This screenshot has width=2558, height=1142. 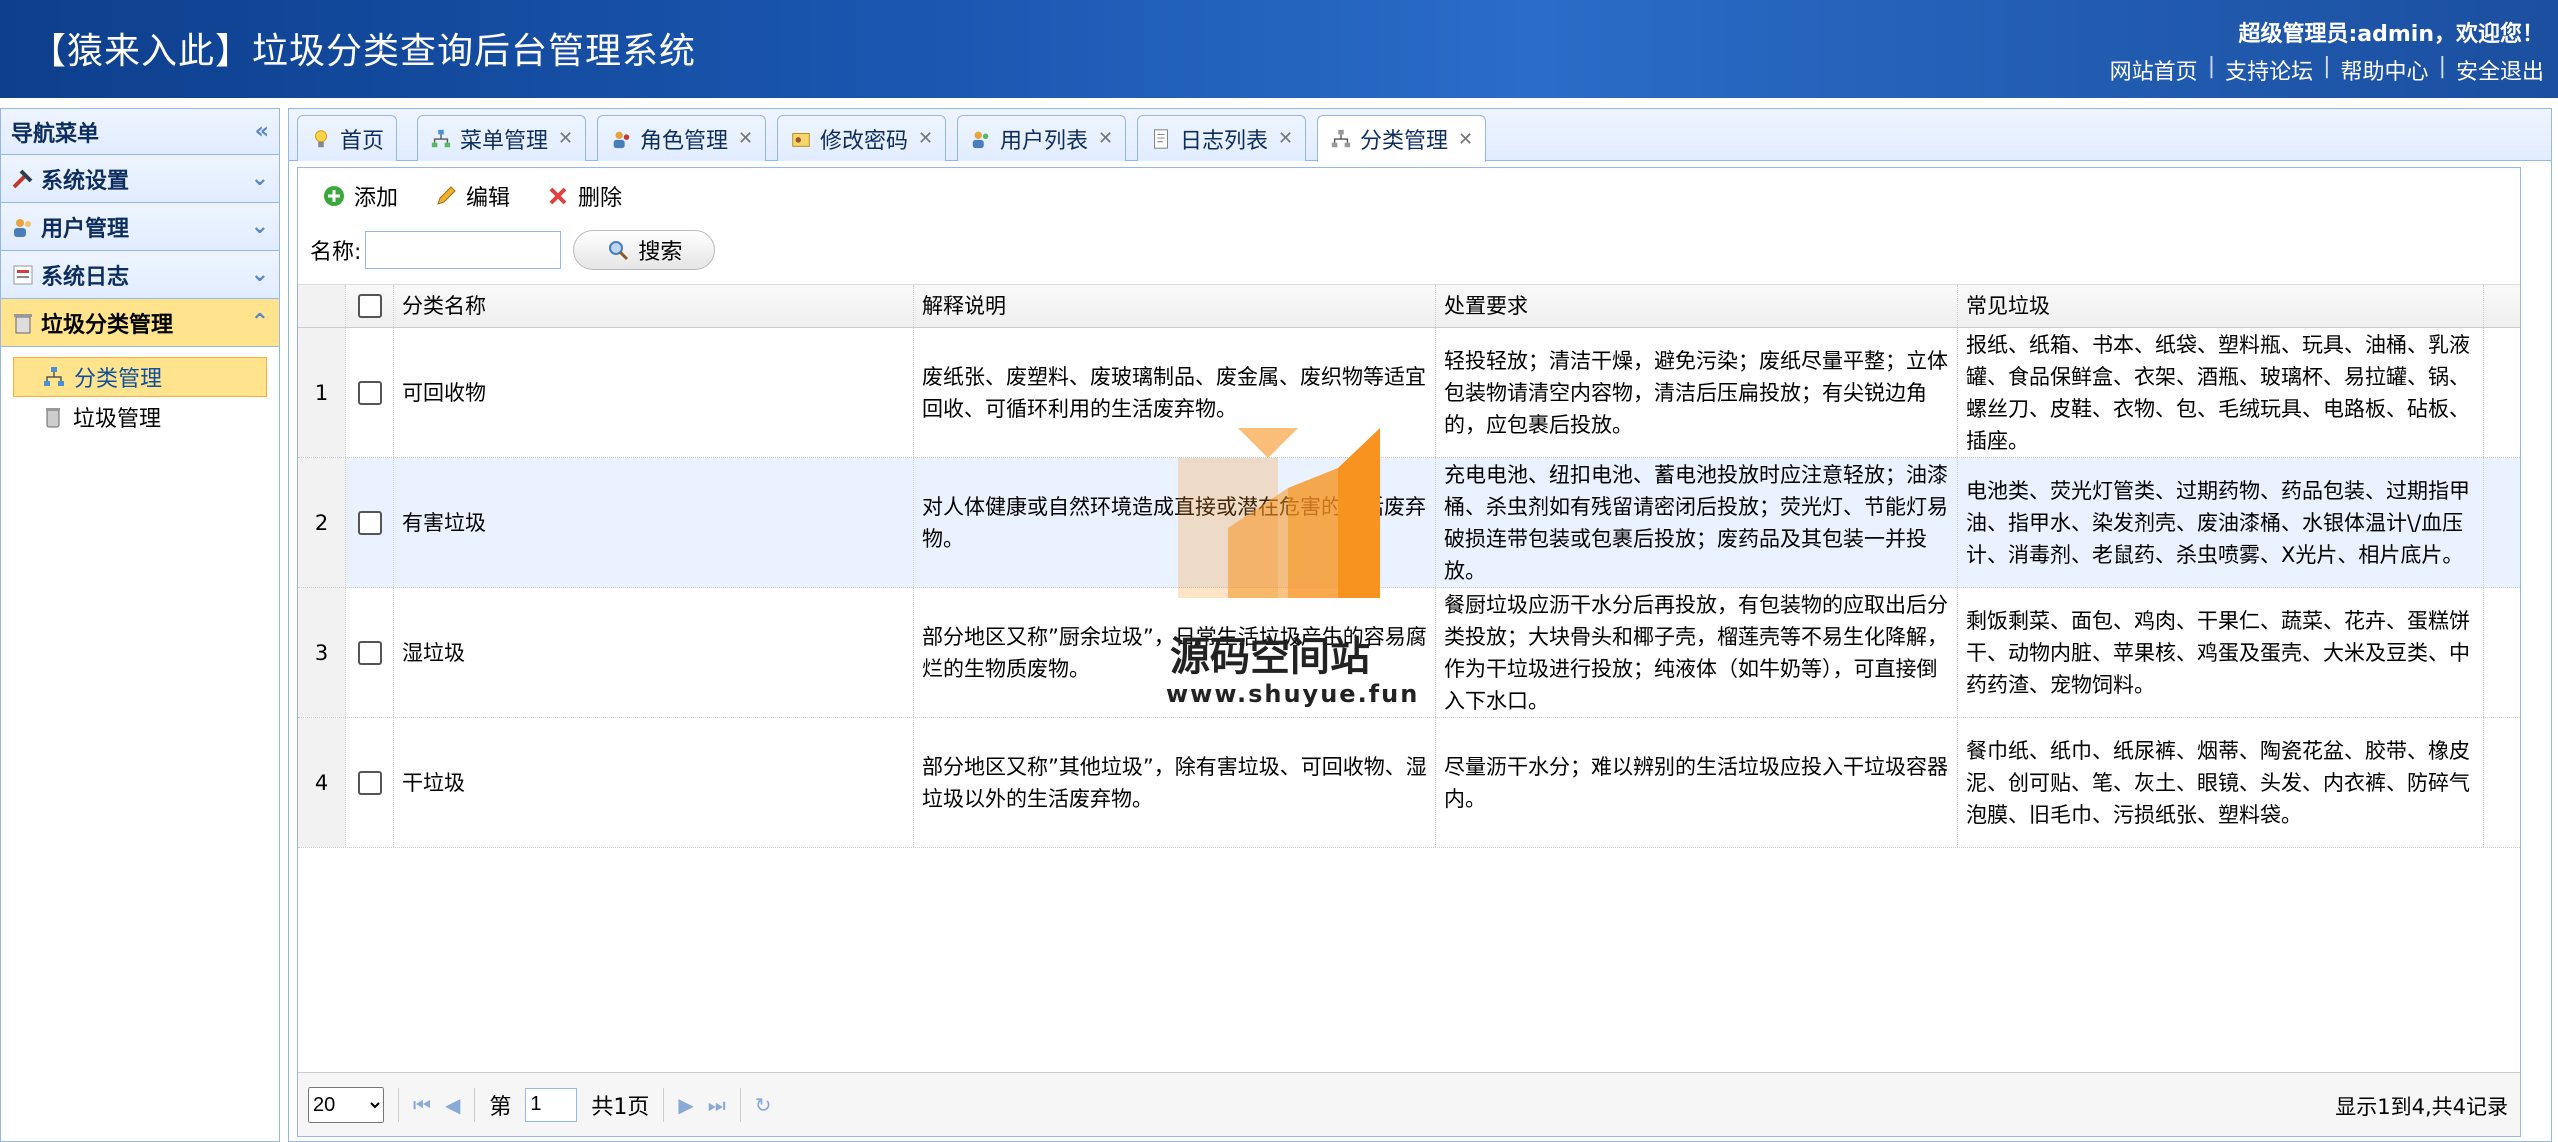 I want to click on sidebar-group-garbage-classification: 垃圾分类管理 ⌃, so click(x=140, y=323).